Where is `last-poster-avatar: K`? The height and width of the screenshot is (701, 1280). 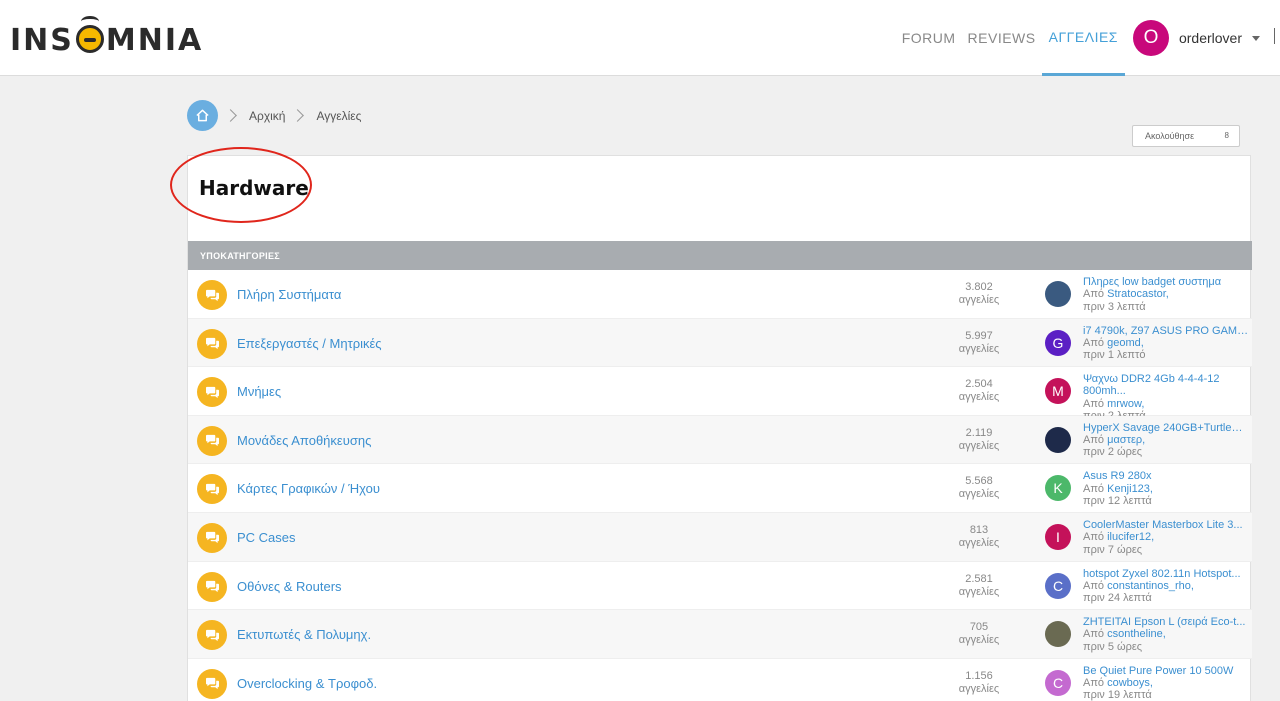
last-poster-avatar: K is located at coordinates (1058, 488).